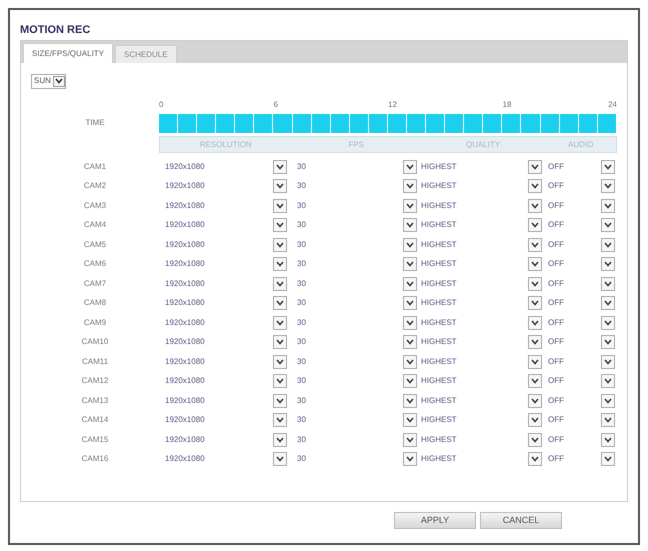 The width and height of the screenshot is (648, 551). I want to click on day-select: SUN, so click(48, 81).